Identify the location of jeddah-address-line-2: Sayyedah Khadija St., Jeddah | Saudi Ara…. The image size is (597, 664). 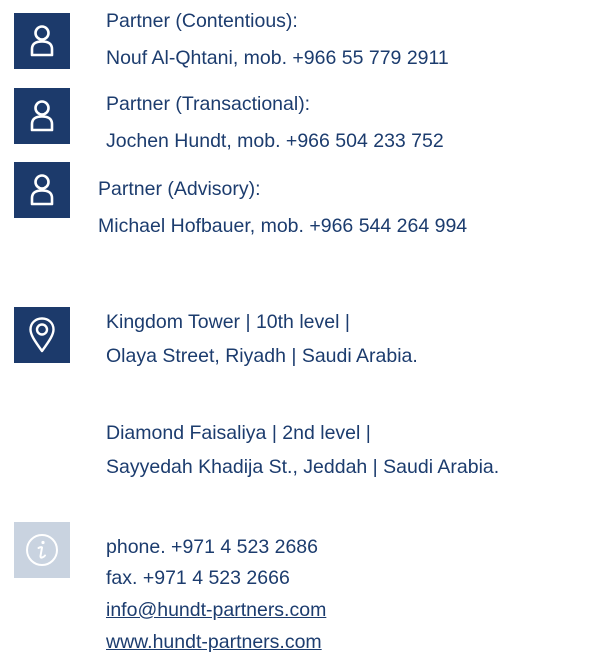
(303, 467).